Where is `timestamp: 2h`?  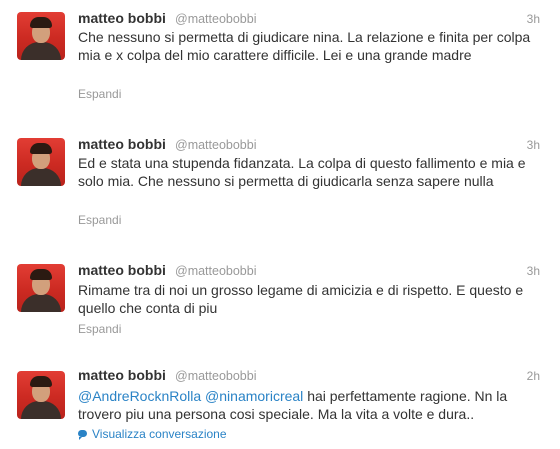 timestamp: 2h is located at coordinates (533, 376).